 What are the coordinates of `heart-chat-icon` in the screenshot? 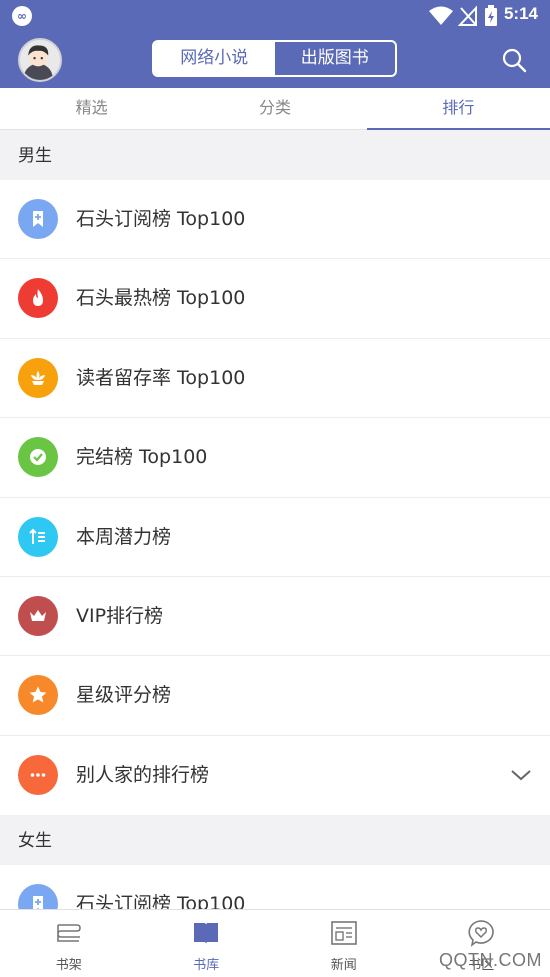 It's located at (481, 933).